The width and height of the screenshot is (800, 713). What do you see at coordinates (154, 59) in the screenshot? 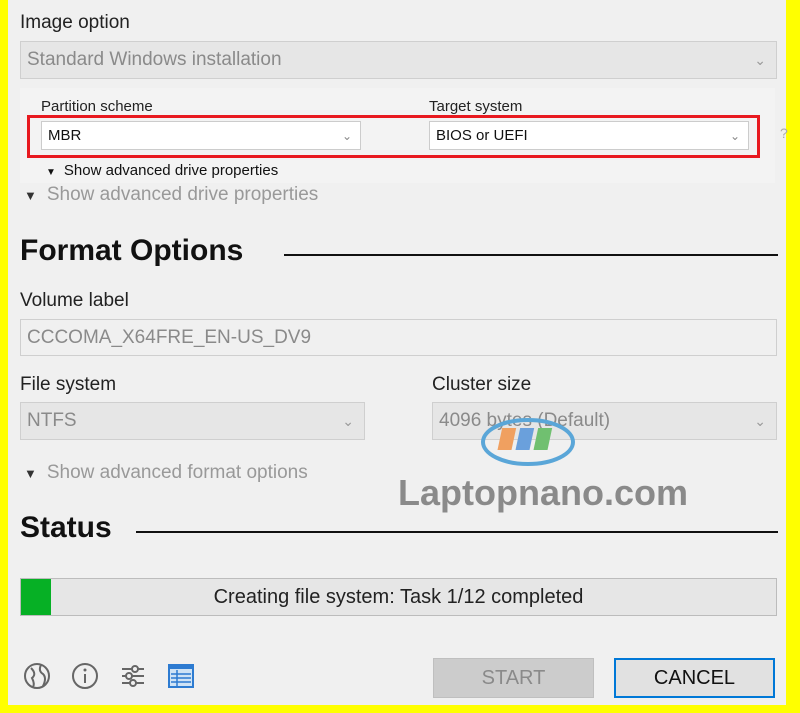
I see `image-option-value: Standard Windows installation` at bounding box center [154, 59].